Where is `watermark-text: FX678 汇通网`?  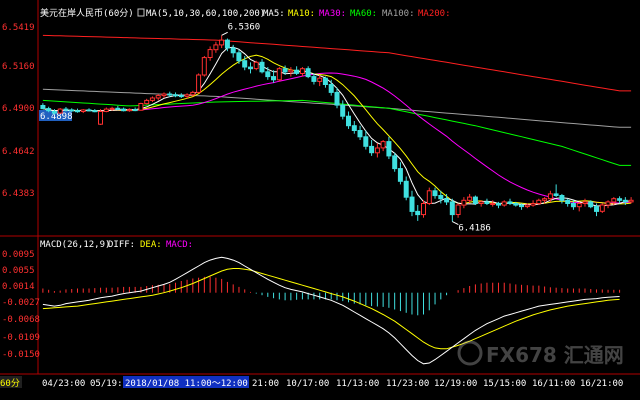
watermark-text: FX678 汇通网 is located at coordinates (555, 355).